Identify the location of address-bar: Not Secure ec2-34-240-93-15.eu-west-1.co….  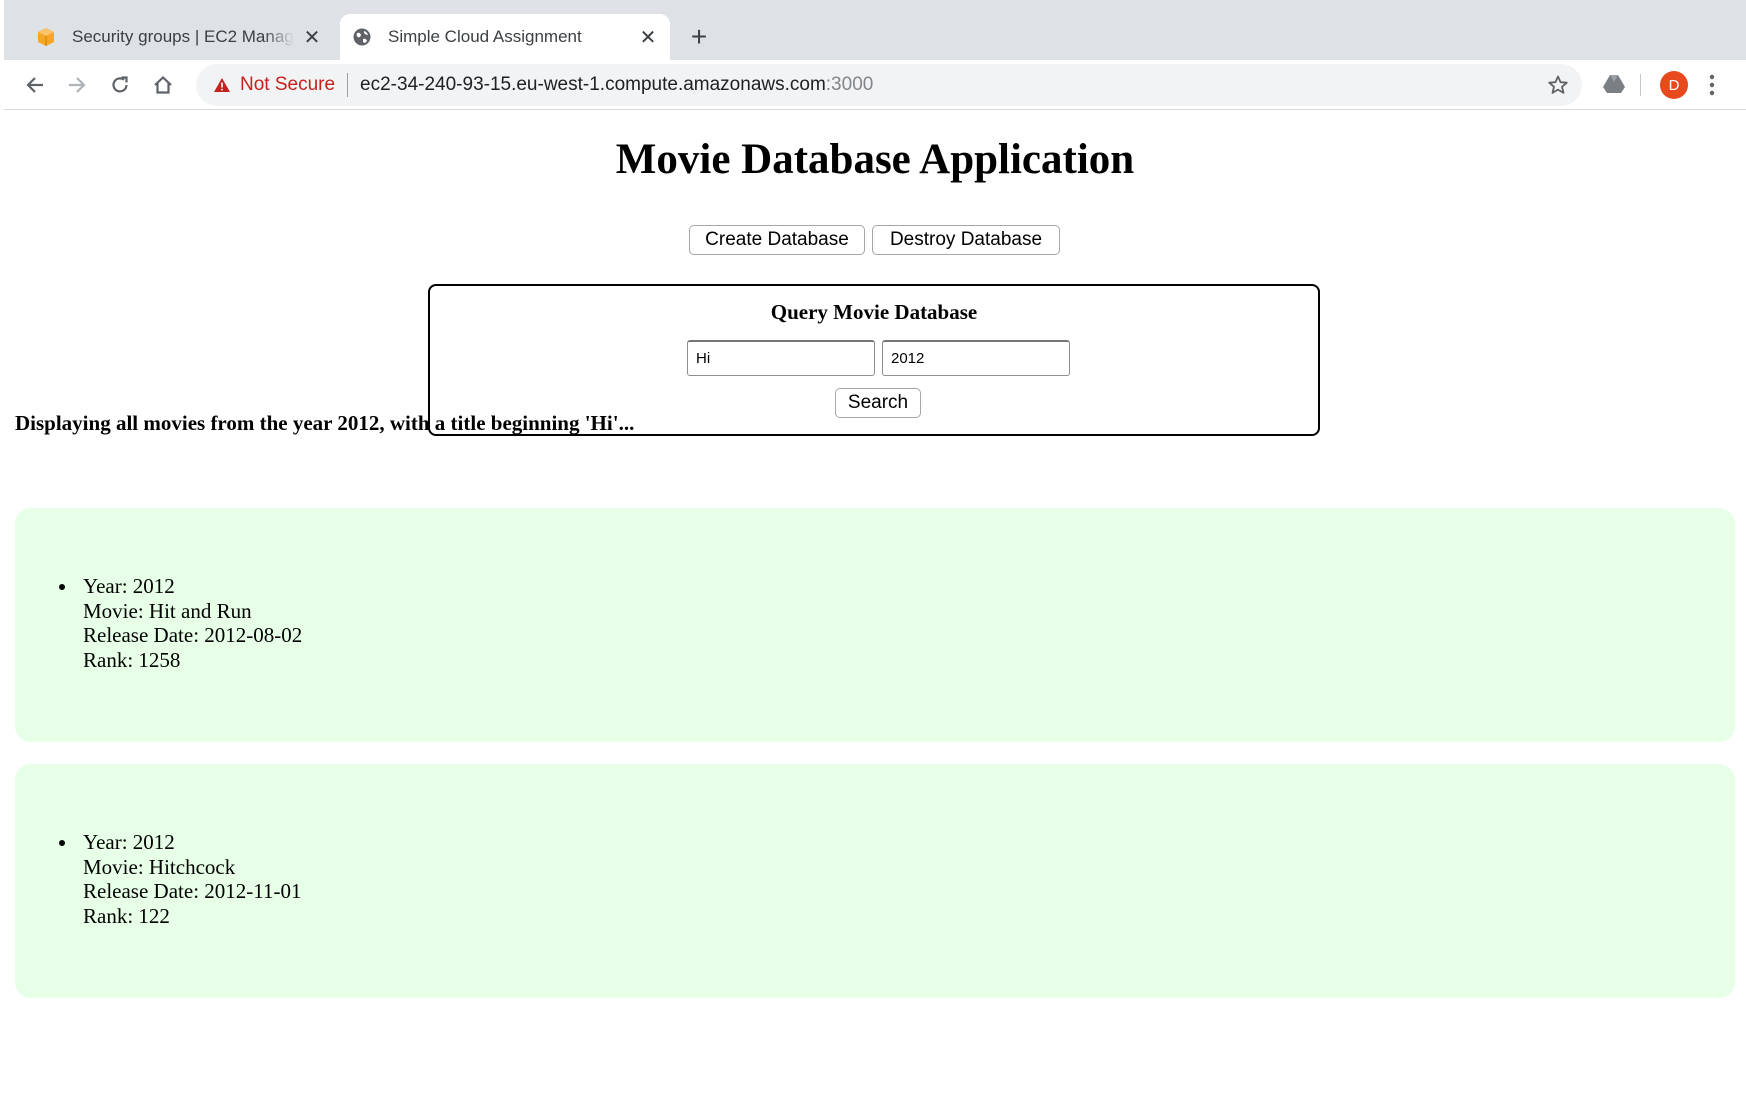
(889, 85).